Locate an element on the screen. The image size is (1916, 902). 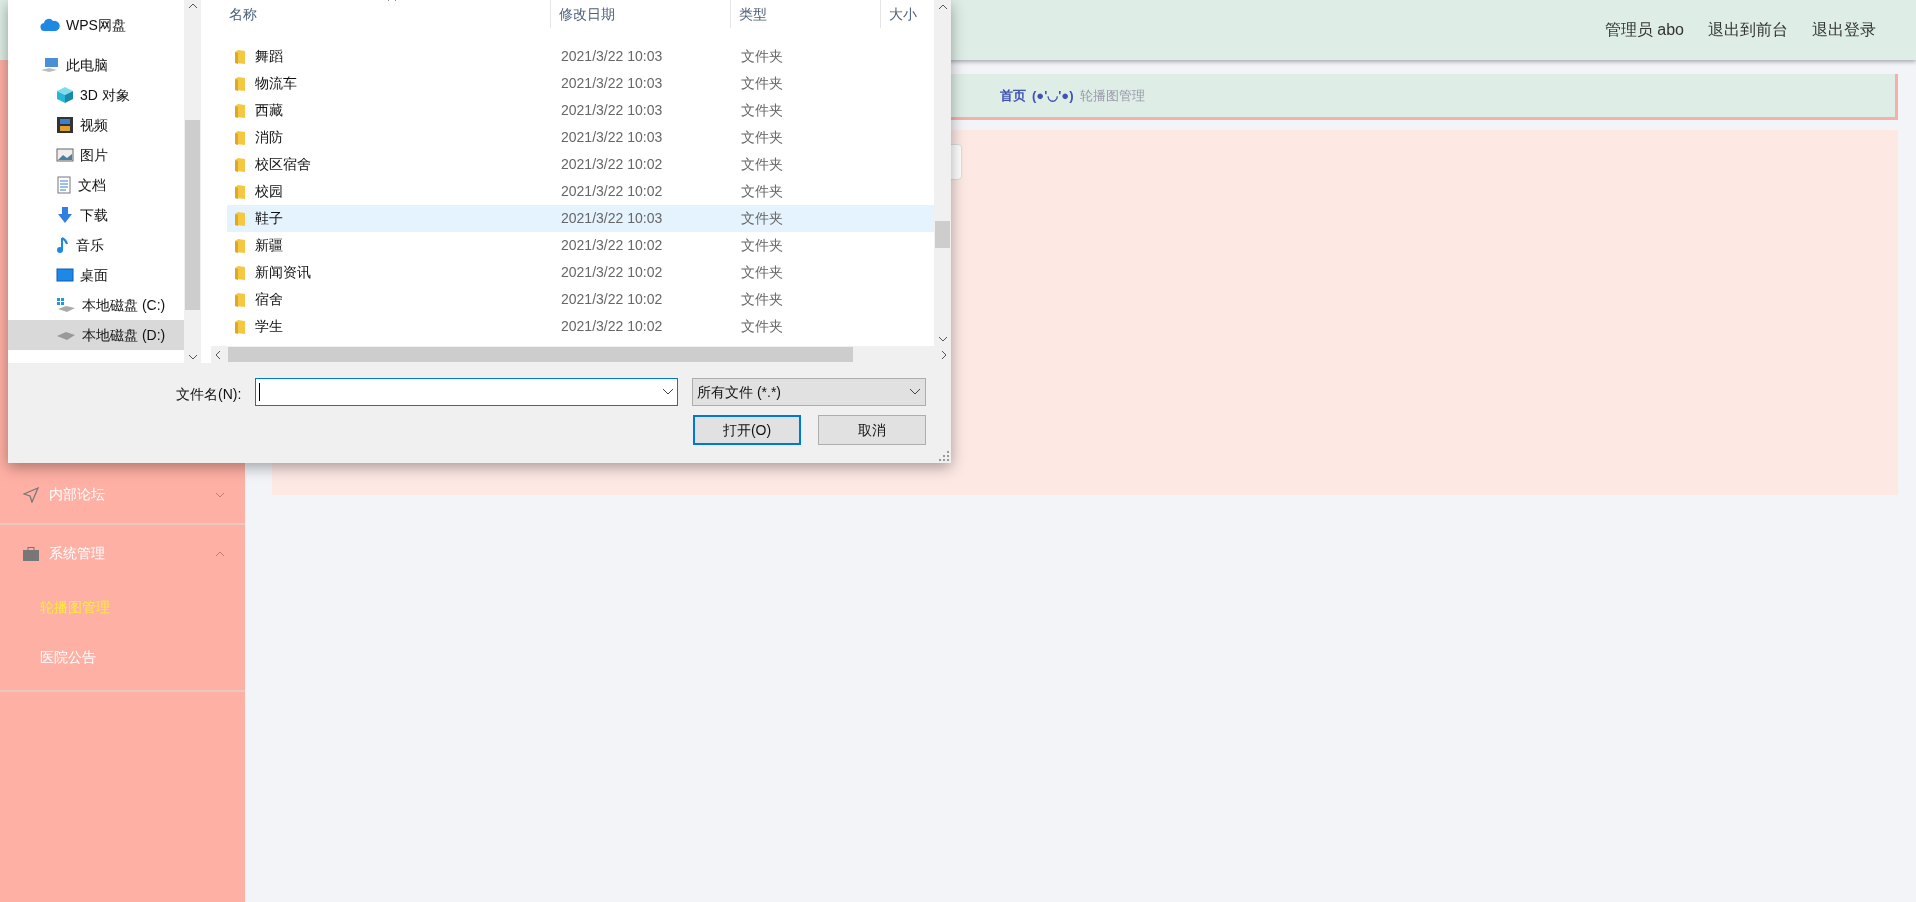
nav-link: 退出登录 is located at coordinates (1844, 30).